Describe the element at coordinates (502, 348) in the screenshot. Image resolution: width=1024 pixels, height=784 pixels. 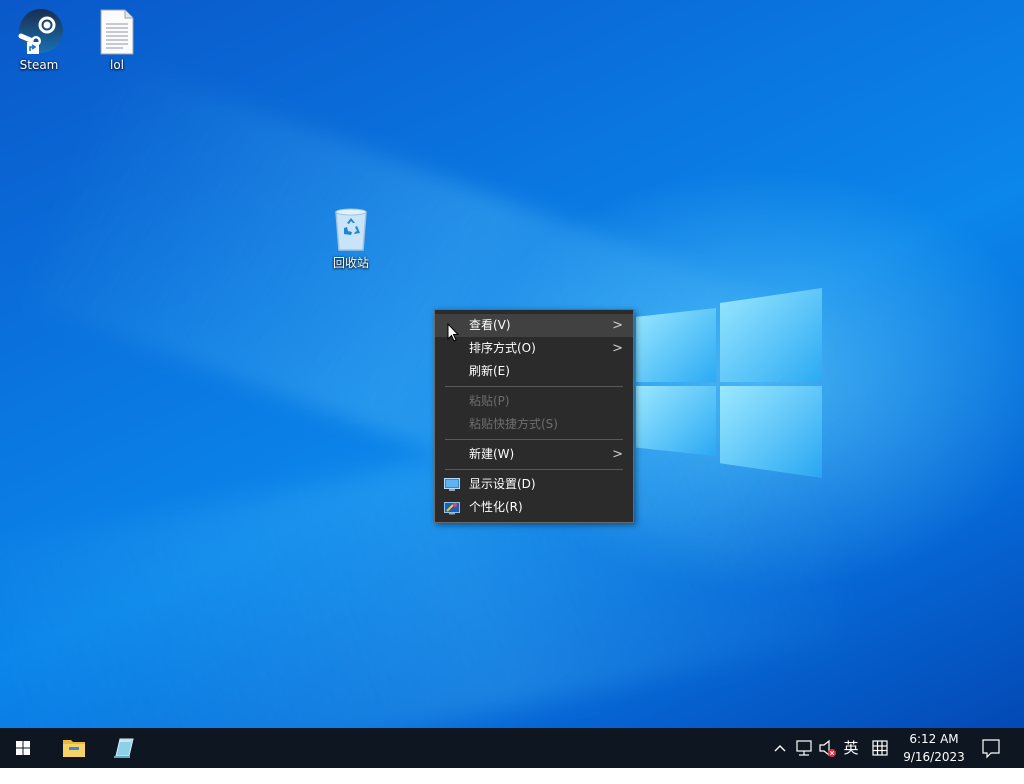
I see `menu-item-label: 排序方式(O)` at that location.